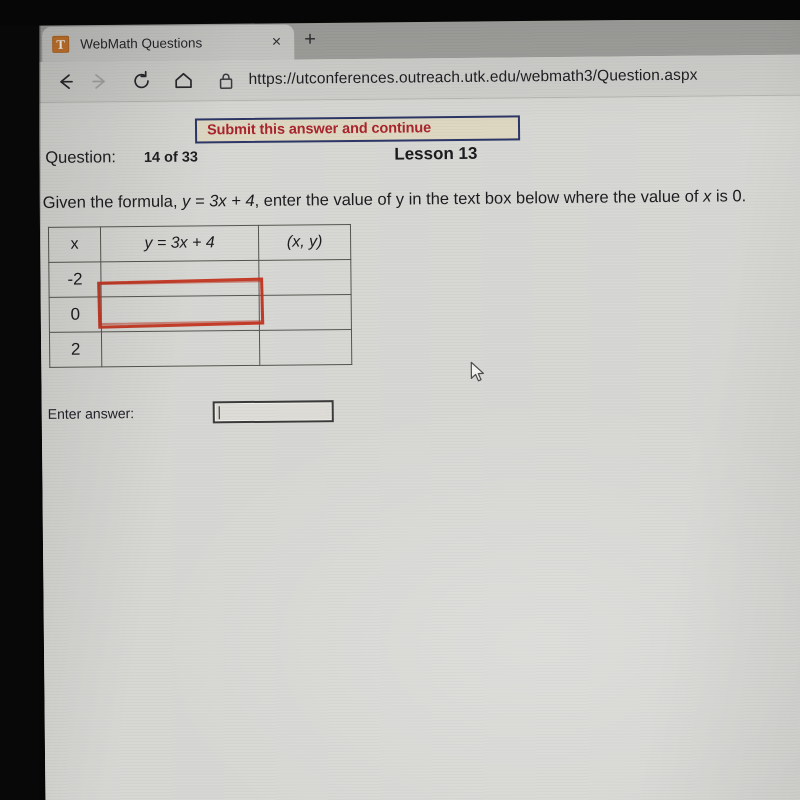 The image size is (800, 800). What do you see at coordinates (400, 10) in the screenshot?
I see `monitor-bezel-top-fill` at bounding box center [400, 10].